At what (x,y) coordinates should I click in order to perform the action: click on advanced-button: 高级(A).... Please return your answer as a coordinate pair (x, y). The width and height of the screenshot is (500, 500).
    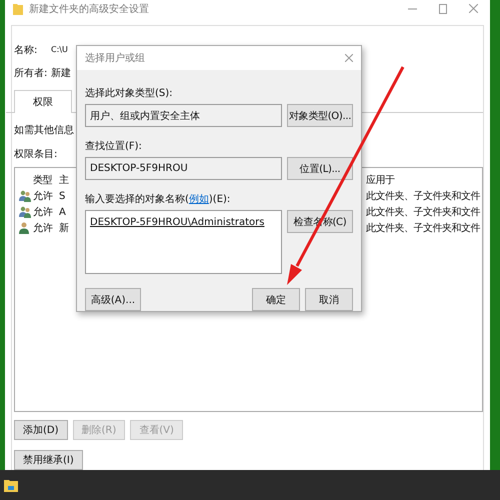
    Looking at the image, I should click on (113, 299).